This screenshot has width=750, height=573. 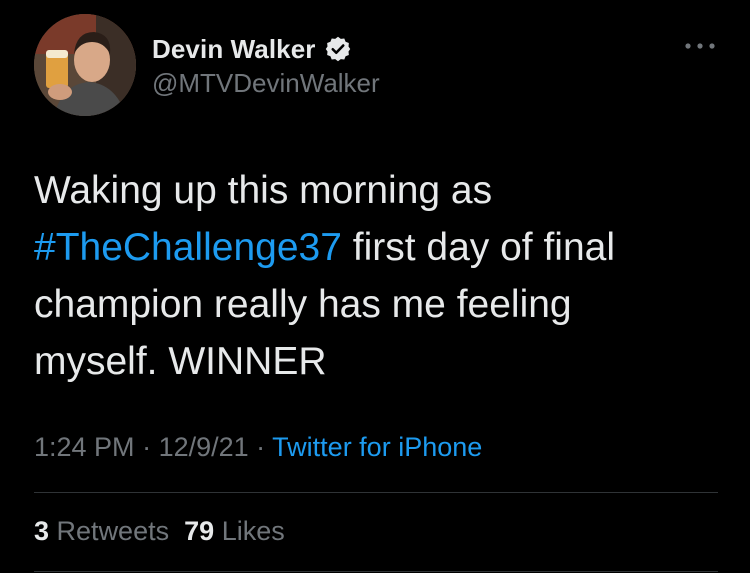 I want to click on avatar, so click(x=85, y=65).